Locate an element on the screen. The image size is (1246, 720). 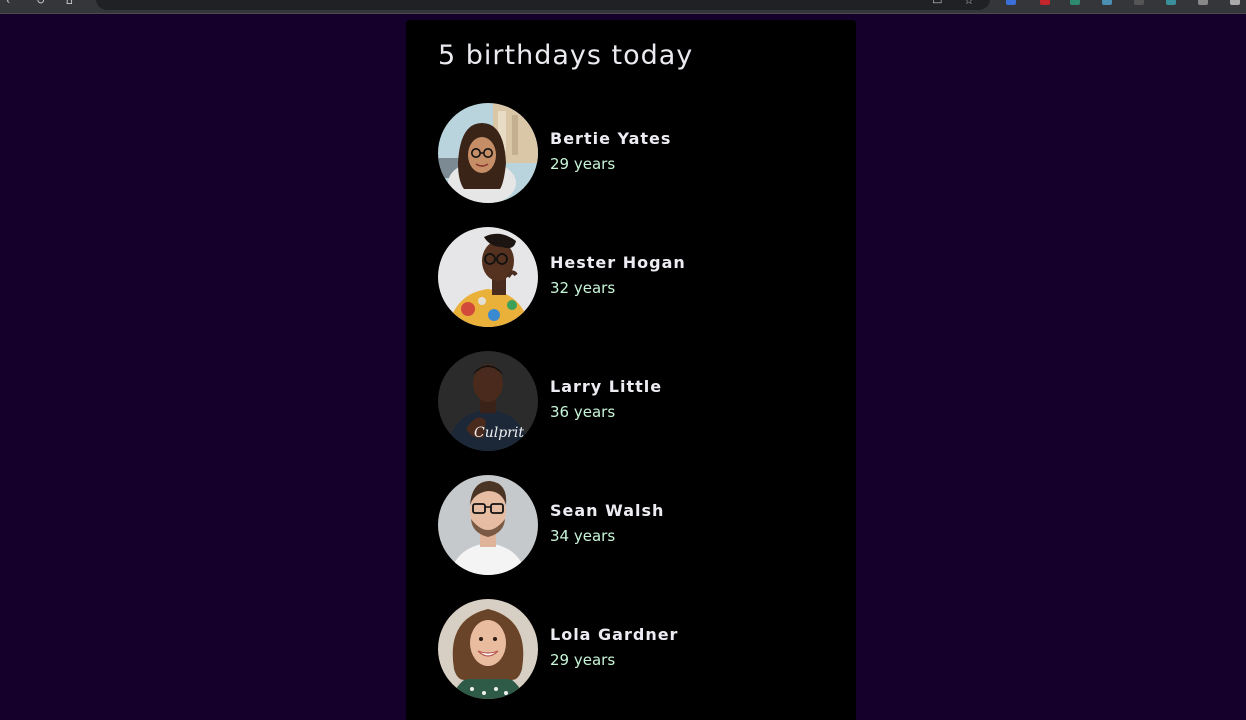
person-item: Hester Hogan 32 years is located at coordinates (628, 277).